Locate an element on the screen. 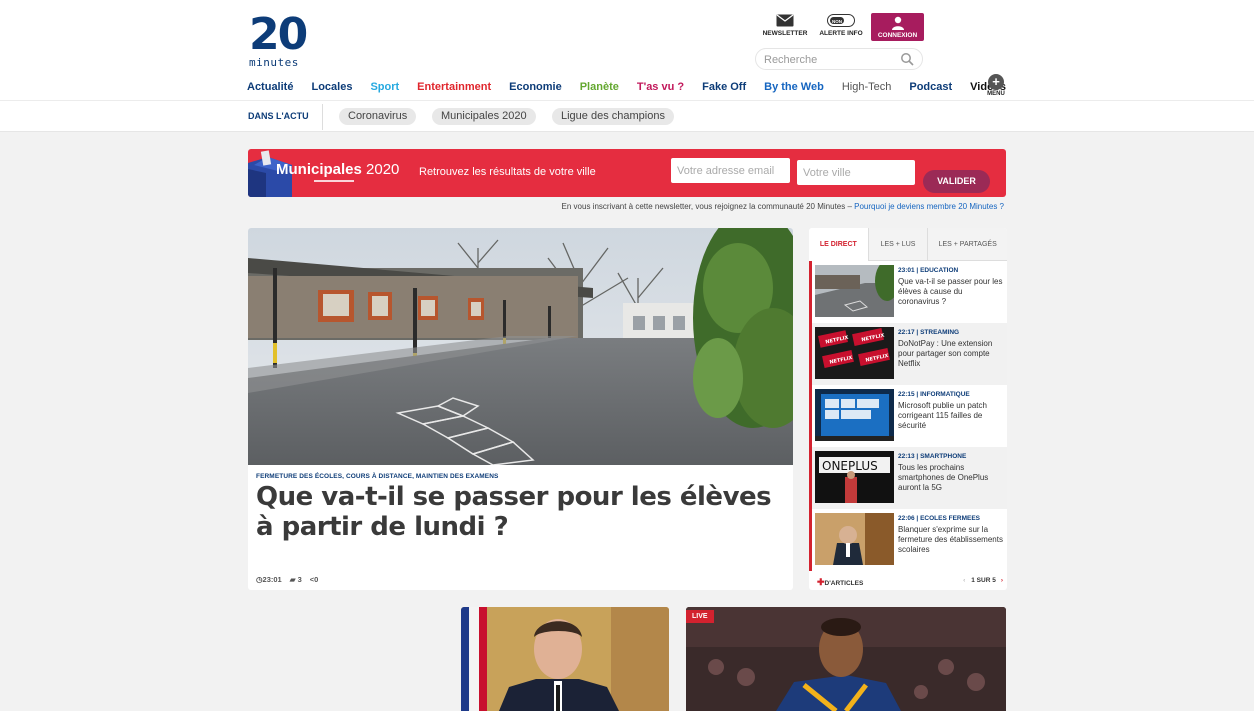 The height and width of the screenshot is (711, 1254). pager-label: 1 SUR 5 is located at coordinates (983, 580).